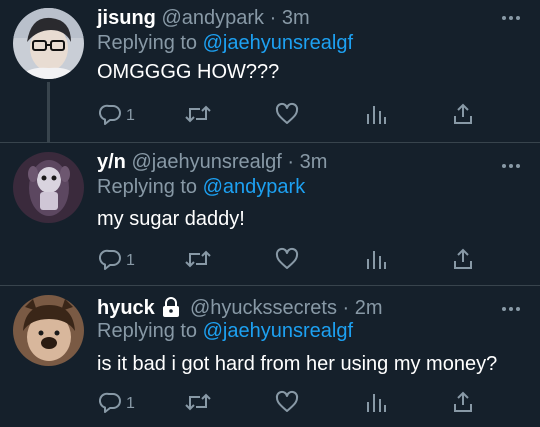 This screenshot has height=427, width=540. I want to click on tweet-text: my sugar daddy!, so click(171, 219).